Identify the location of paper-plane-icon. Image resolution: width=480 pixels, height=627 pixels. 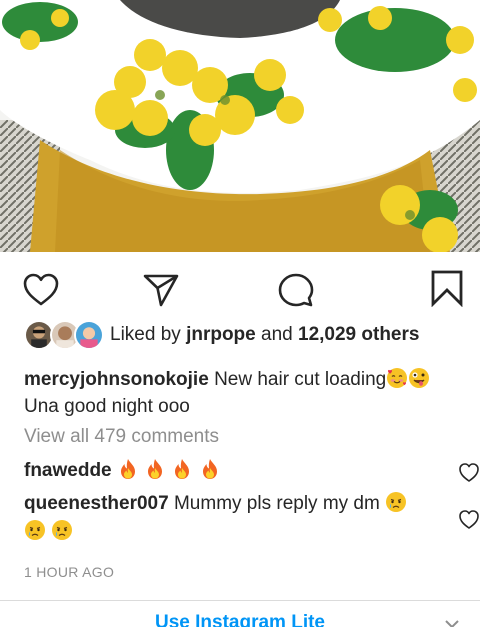
(161, 290).